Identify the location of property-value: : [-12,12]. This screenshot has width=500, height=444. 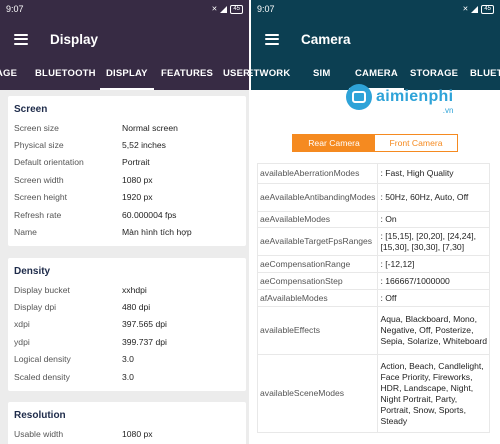
(433, 264).